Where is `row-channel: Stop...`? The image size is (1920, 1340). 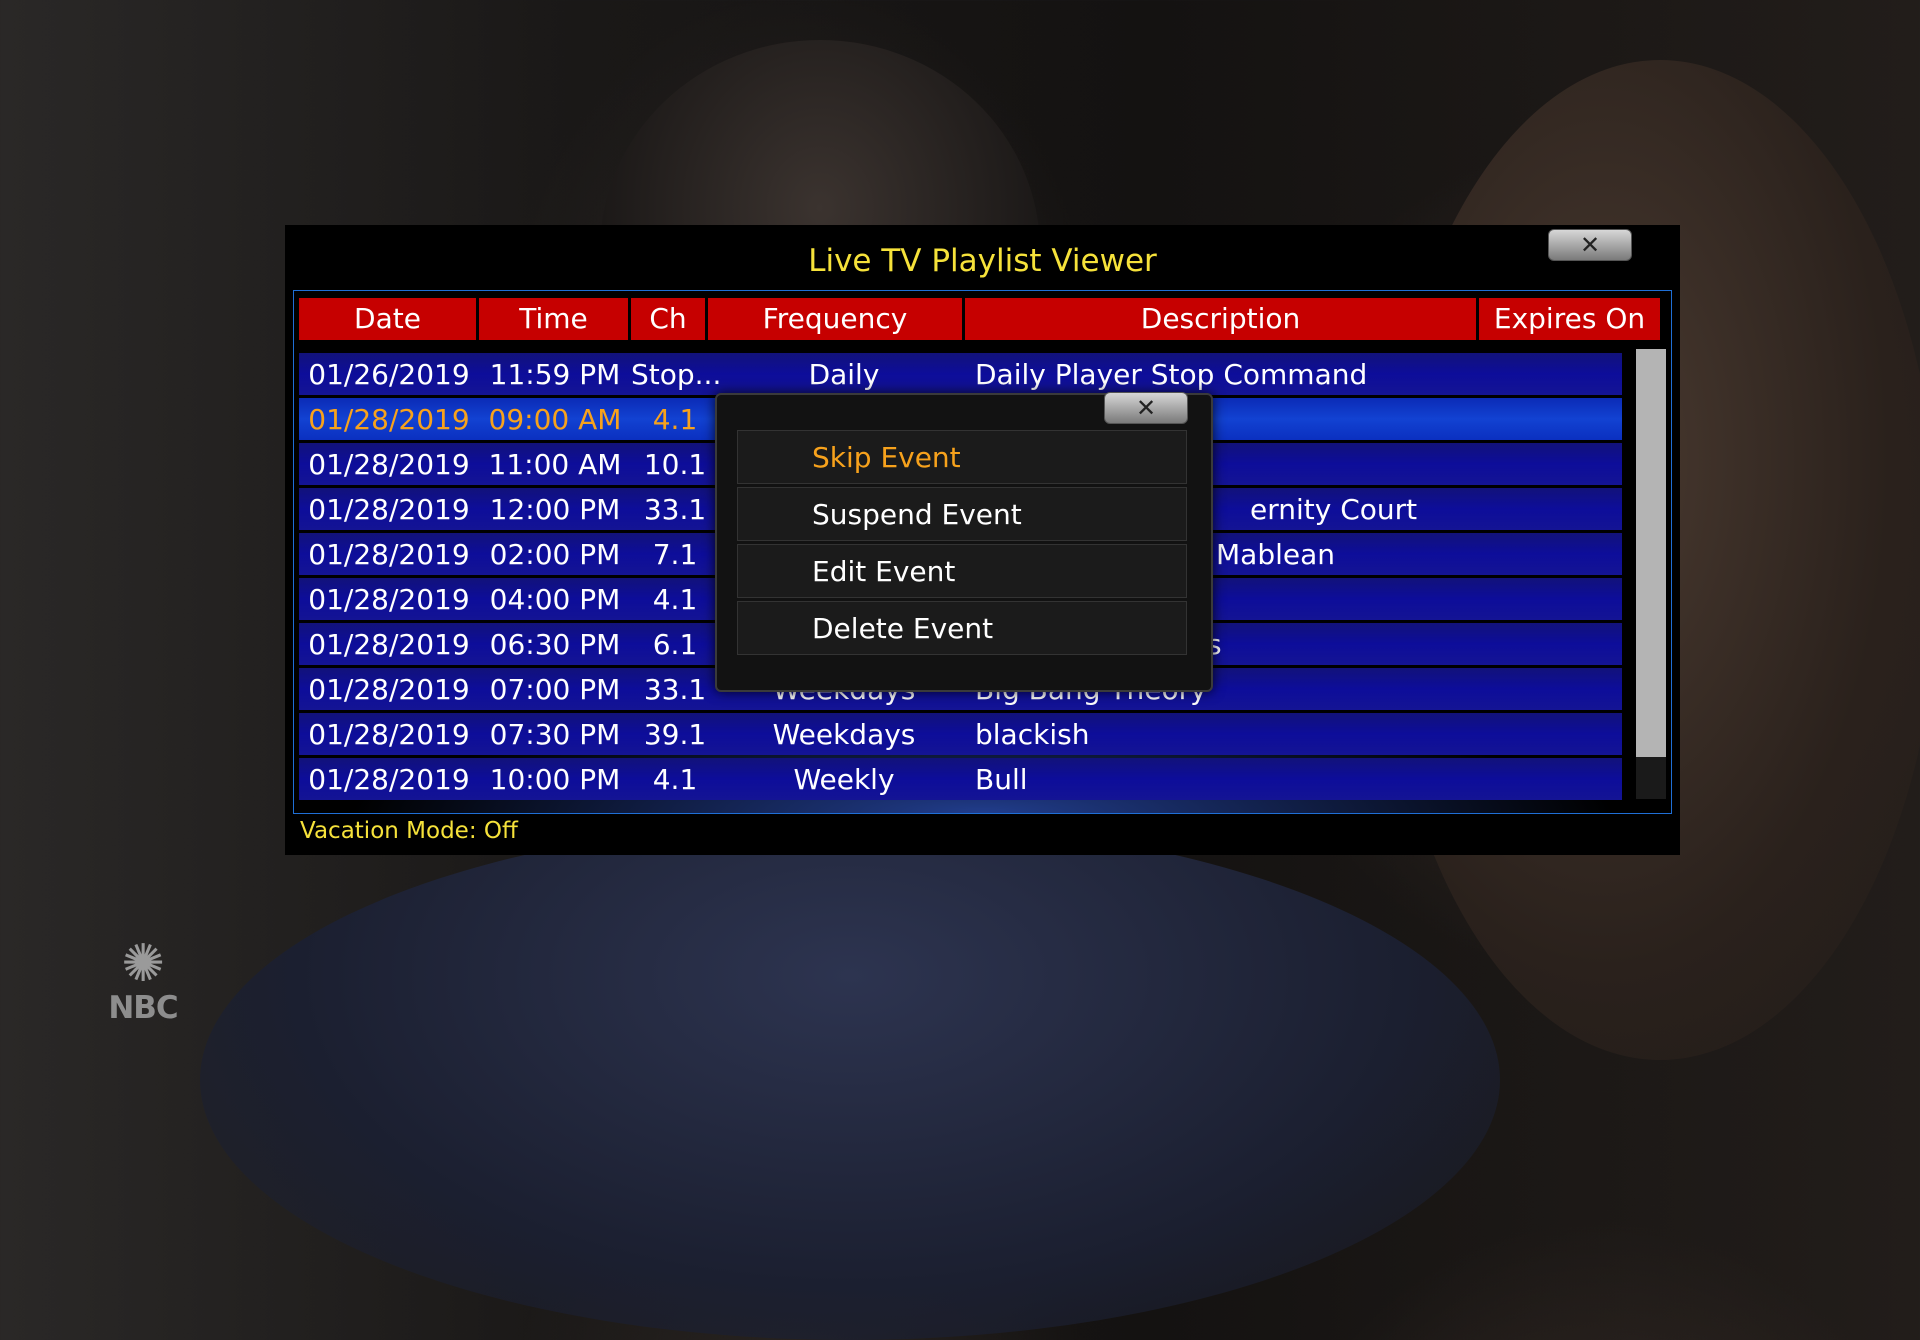
row-channel: Stop... is located at coordinates (675, 374).